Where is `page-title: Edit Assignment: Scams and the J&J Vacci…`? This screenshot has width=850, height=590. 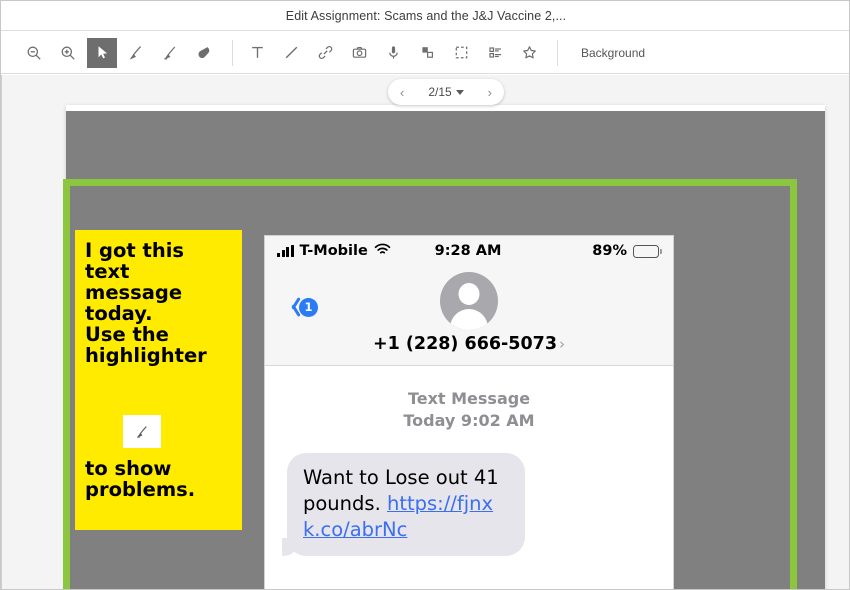 page-title: Edit Assignment: Scams and the J&J Vacci… is located at coordinates (426, 15).